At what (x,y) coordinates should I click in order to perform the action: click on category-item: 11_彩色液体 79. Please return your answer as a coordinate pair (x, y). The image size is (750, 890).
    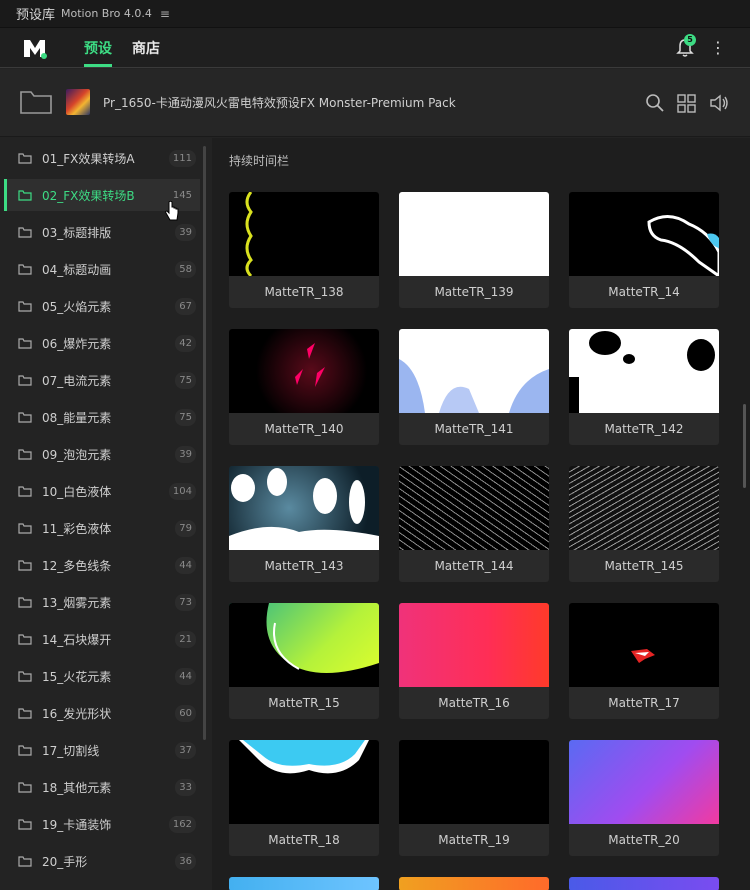
    Looking at the image, I should click on (102, 528).